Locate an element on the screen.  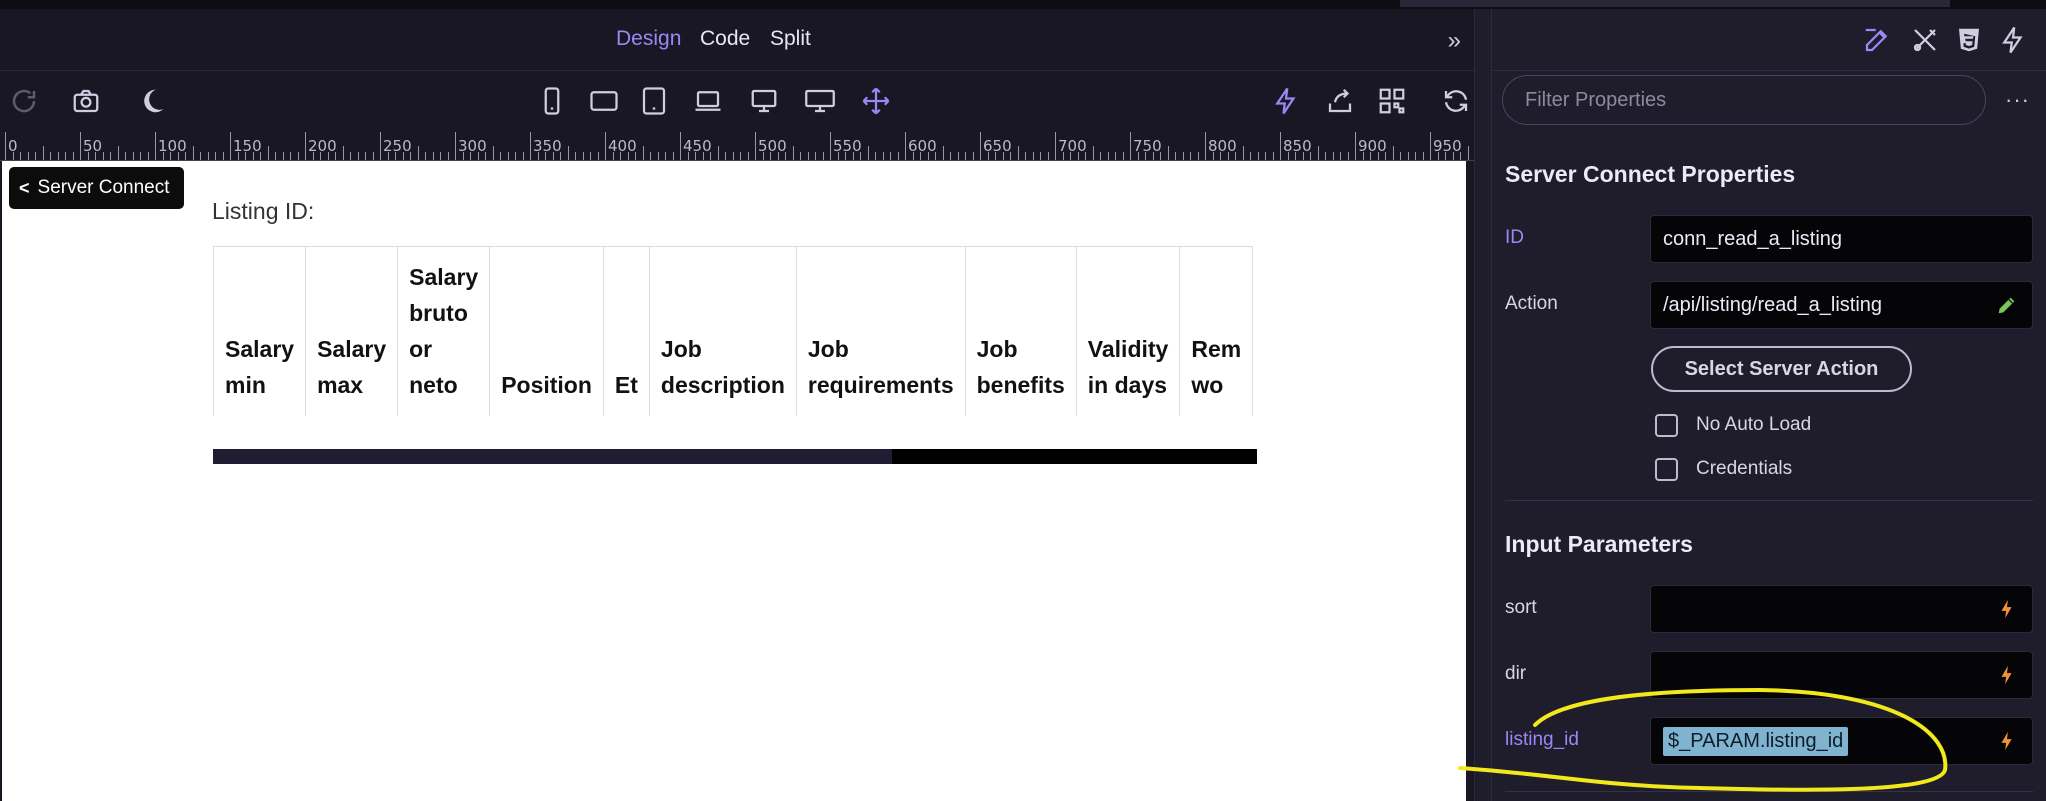
camera-icon is located at coordinates (86, 101).